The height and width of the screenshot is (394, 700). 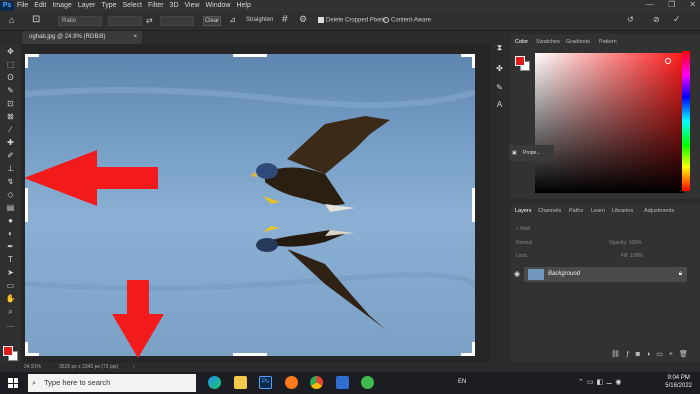 What do you see at coordinates (61, 5) in the screenshot?
I see `menu-image: Image` at bounding box center [61, 5].